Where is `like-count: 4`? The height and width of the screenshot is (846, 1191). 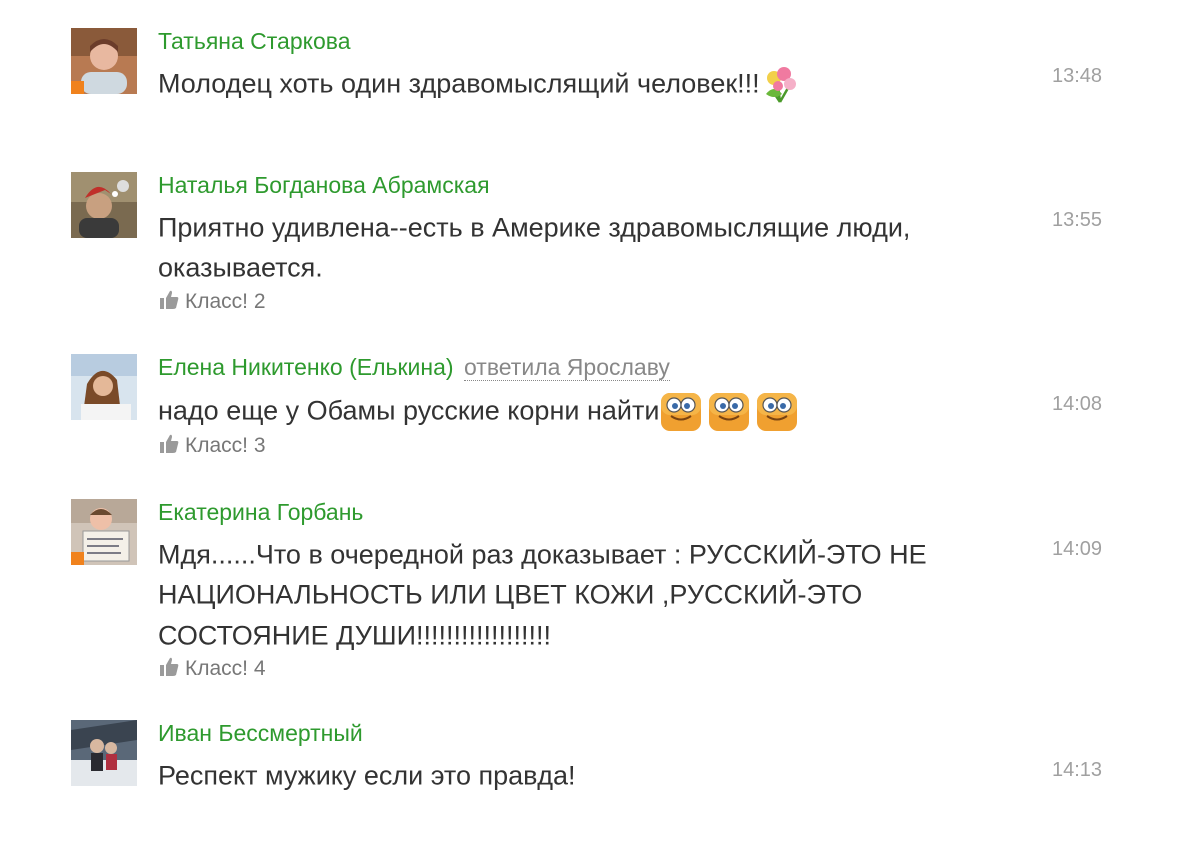 like-count: 4 is located at coordinates (259, 668).